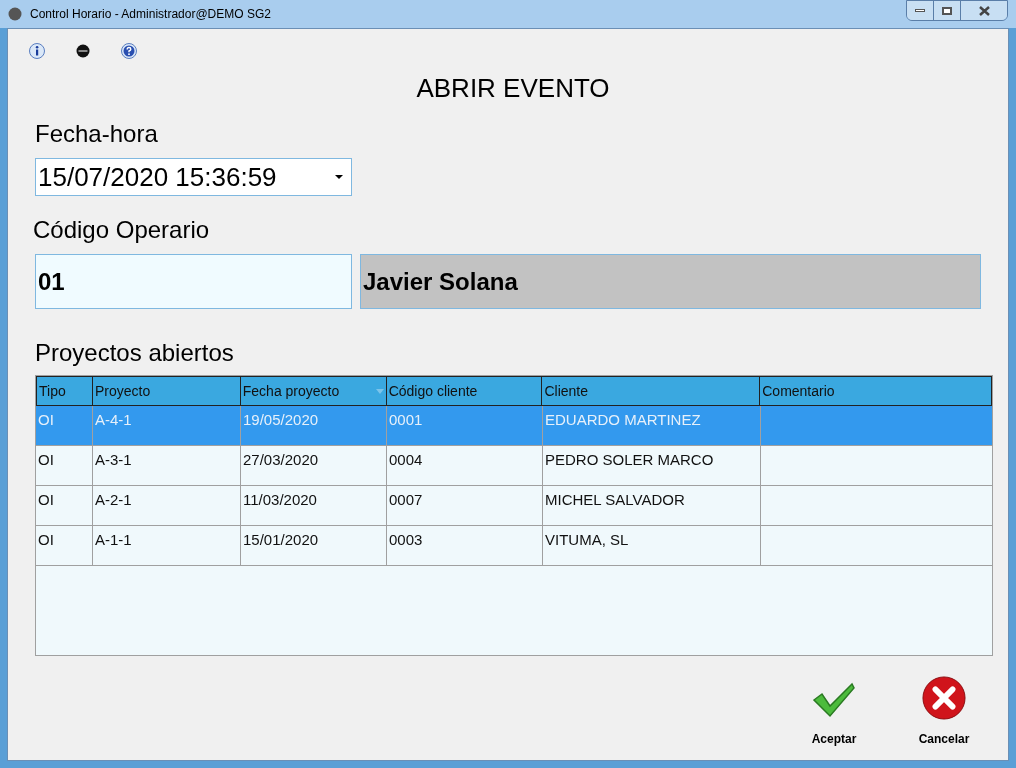 The width and height of the screenshot is (1016, 768). Describe the element at coordinates (281, 539) in the screenshot. I see `table-cell: 15/01/2020` at that location.